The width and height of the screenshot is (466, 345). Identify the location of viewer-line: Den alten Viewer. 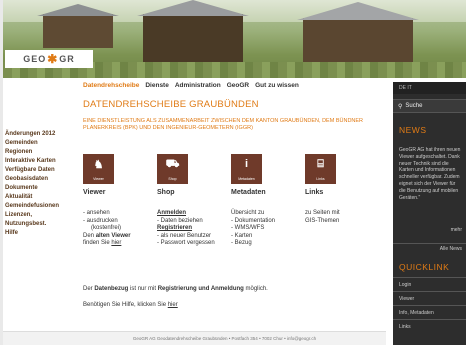
(115, 237).